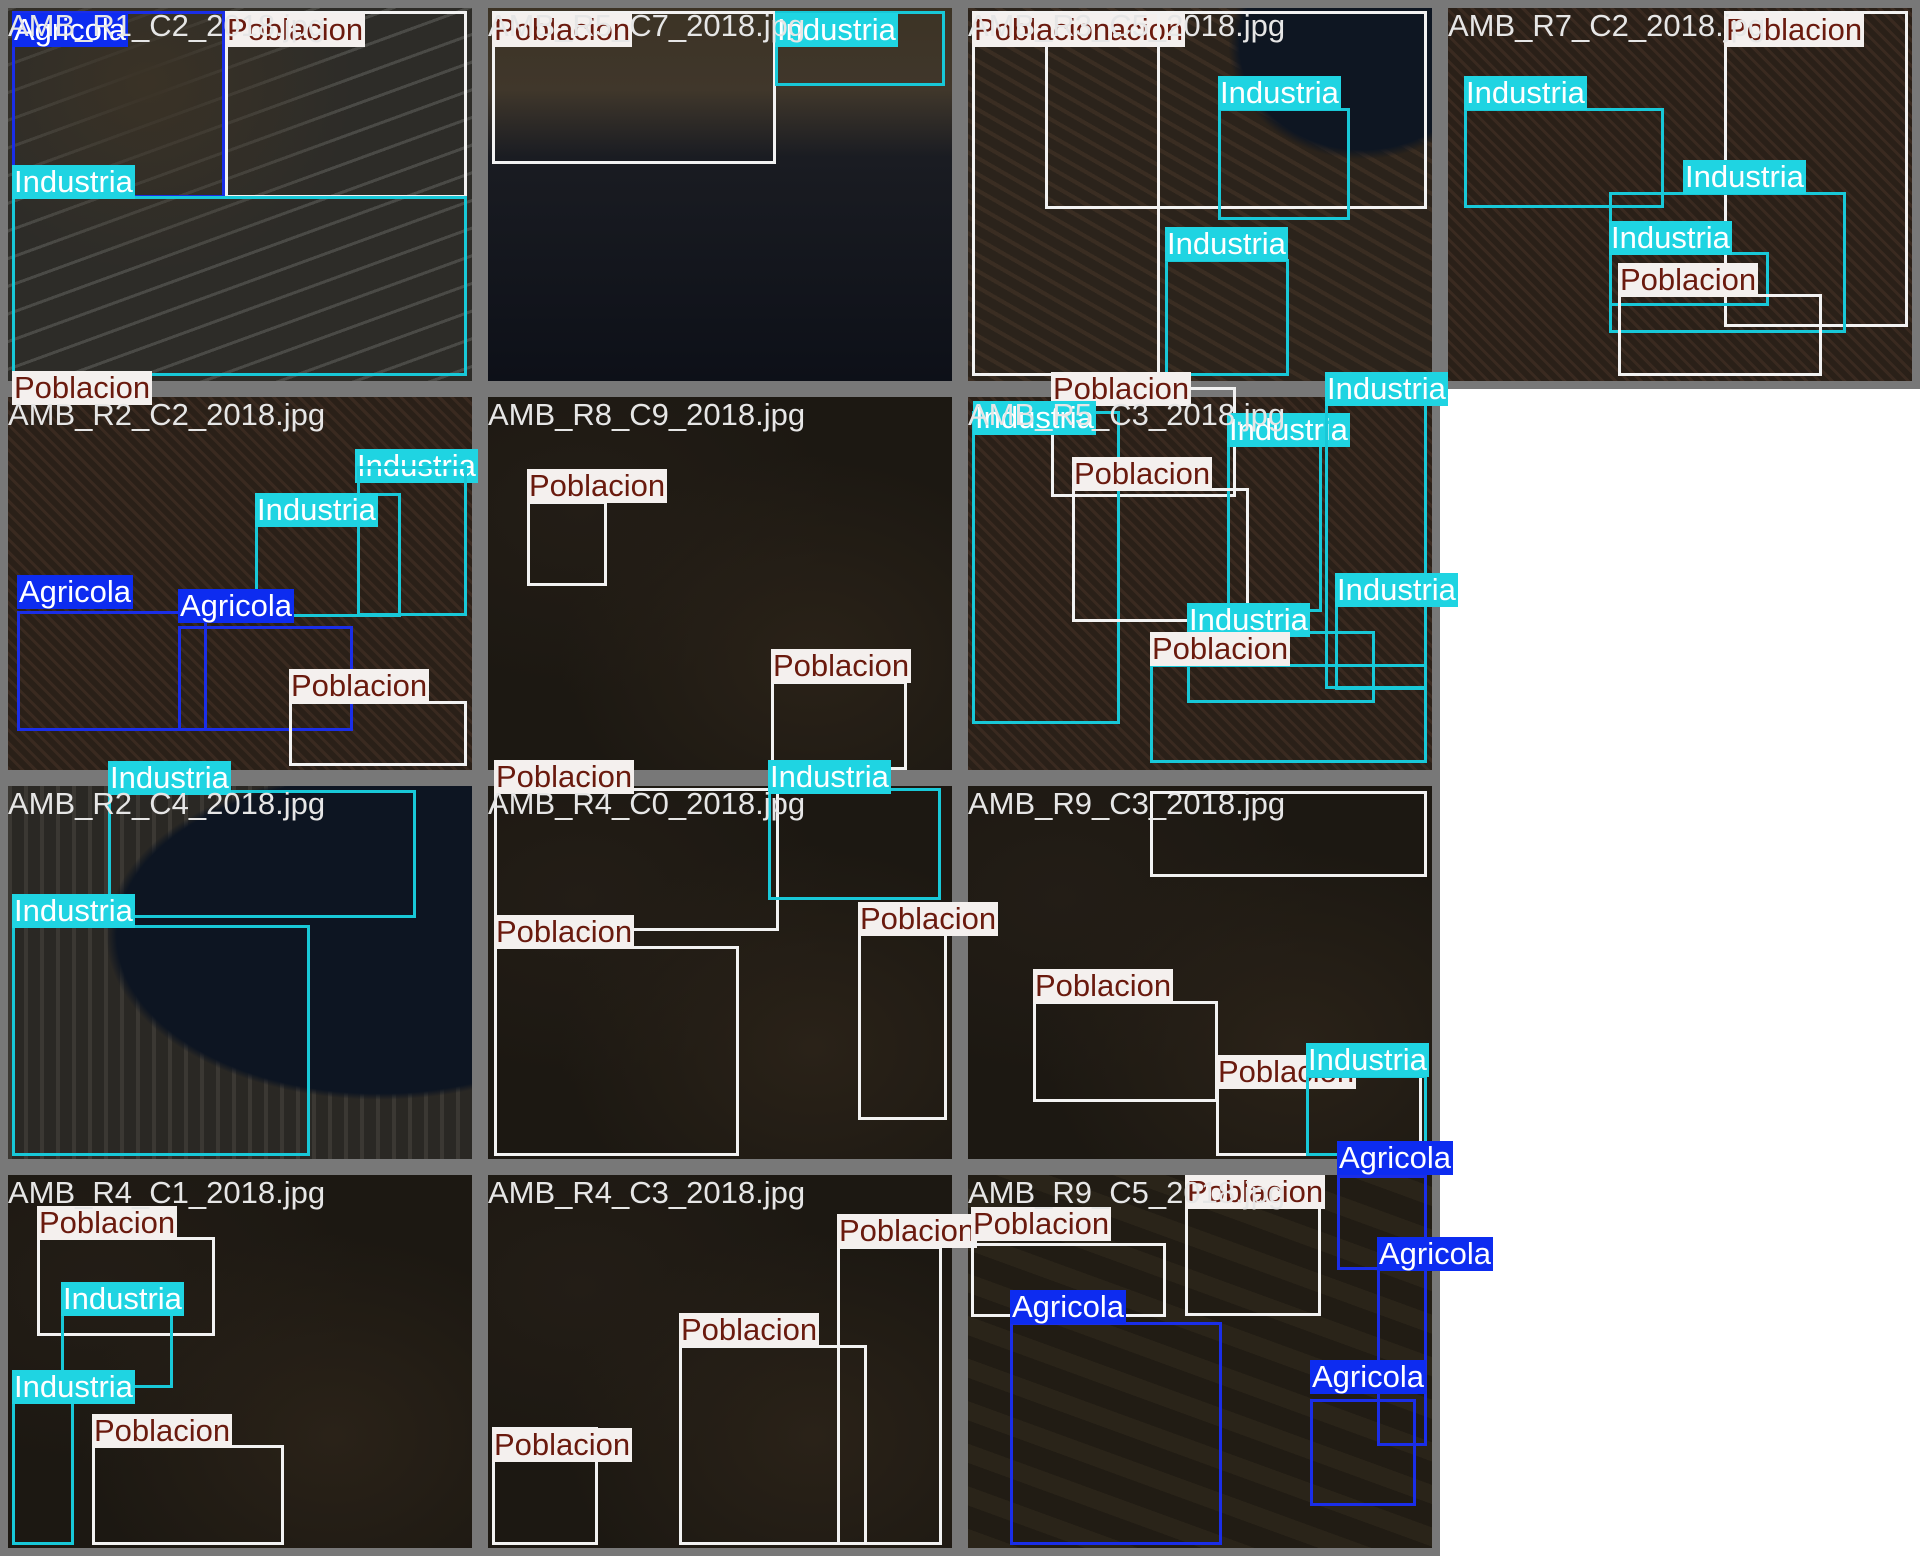 The height and width of the screenshot is (1556, 1920). I want to click on image-filename: AMB_R2_C4_2018.jpg, so click(167, 803).